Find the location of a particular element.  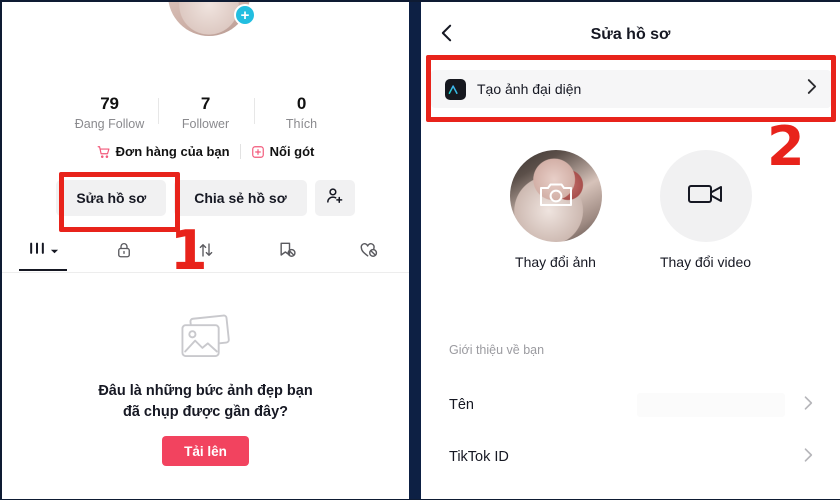

name-value-field is located at coordinates (711, 405).